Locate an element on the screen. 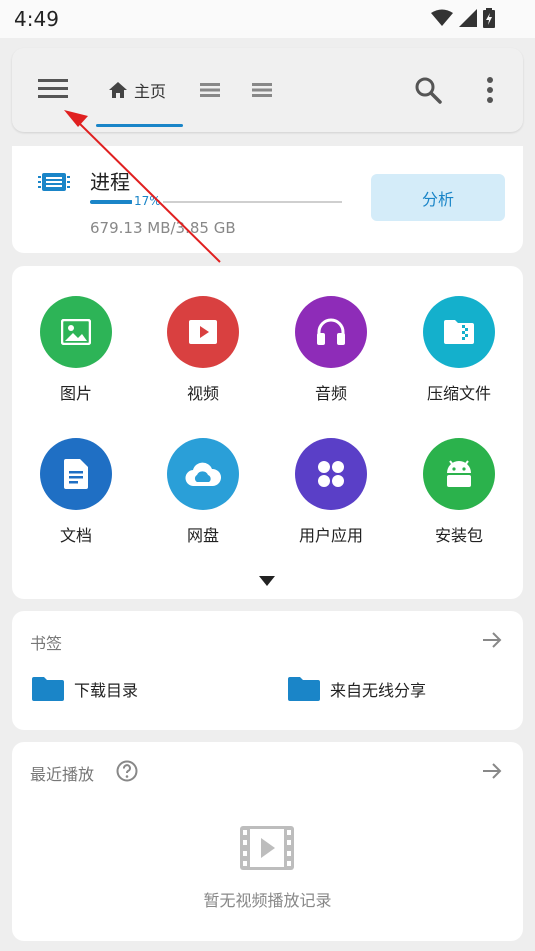  memory-progress-fill is located at coordinates (111, 202).